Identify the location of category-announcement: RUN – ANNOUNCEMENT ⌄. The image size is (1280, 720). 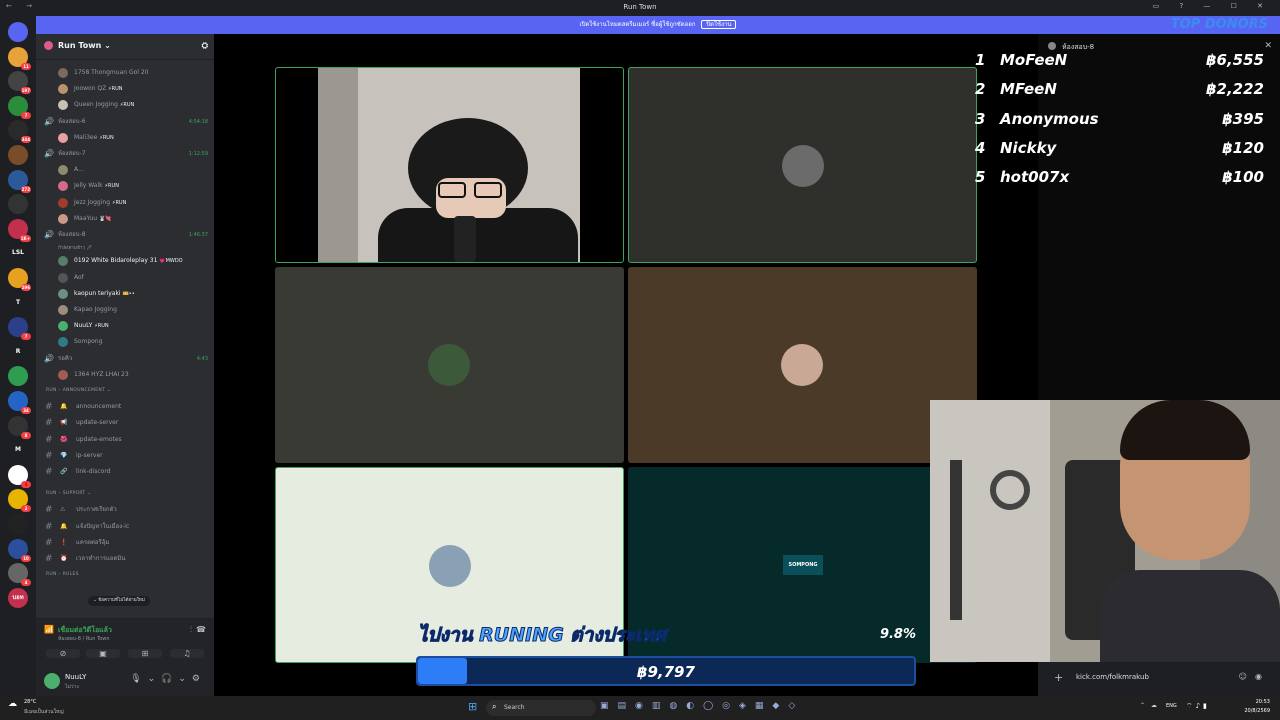
(125, 391).